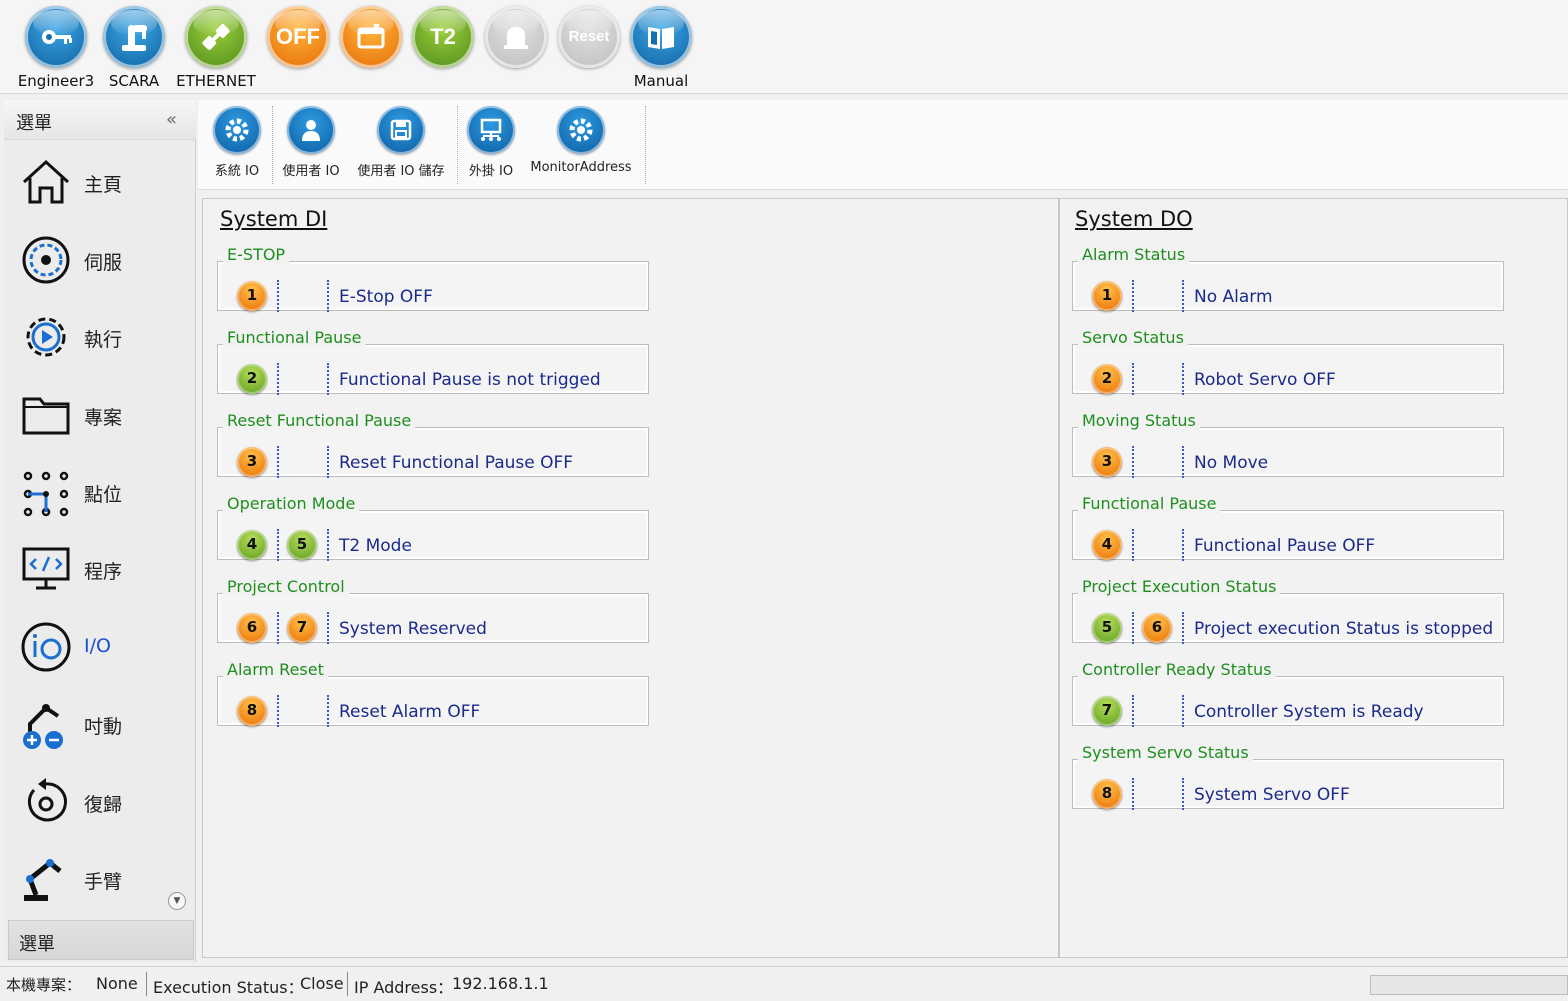 The image size is (1568, 1001). What do you see at coordinates (311, 146) in the screenshot?
I see `user-io-button: 使用者 IO` at bounding box center [311, 146].